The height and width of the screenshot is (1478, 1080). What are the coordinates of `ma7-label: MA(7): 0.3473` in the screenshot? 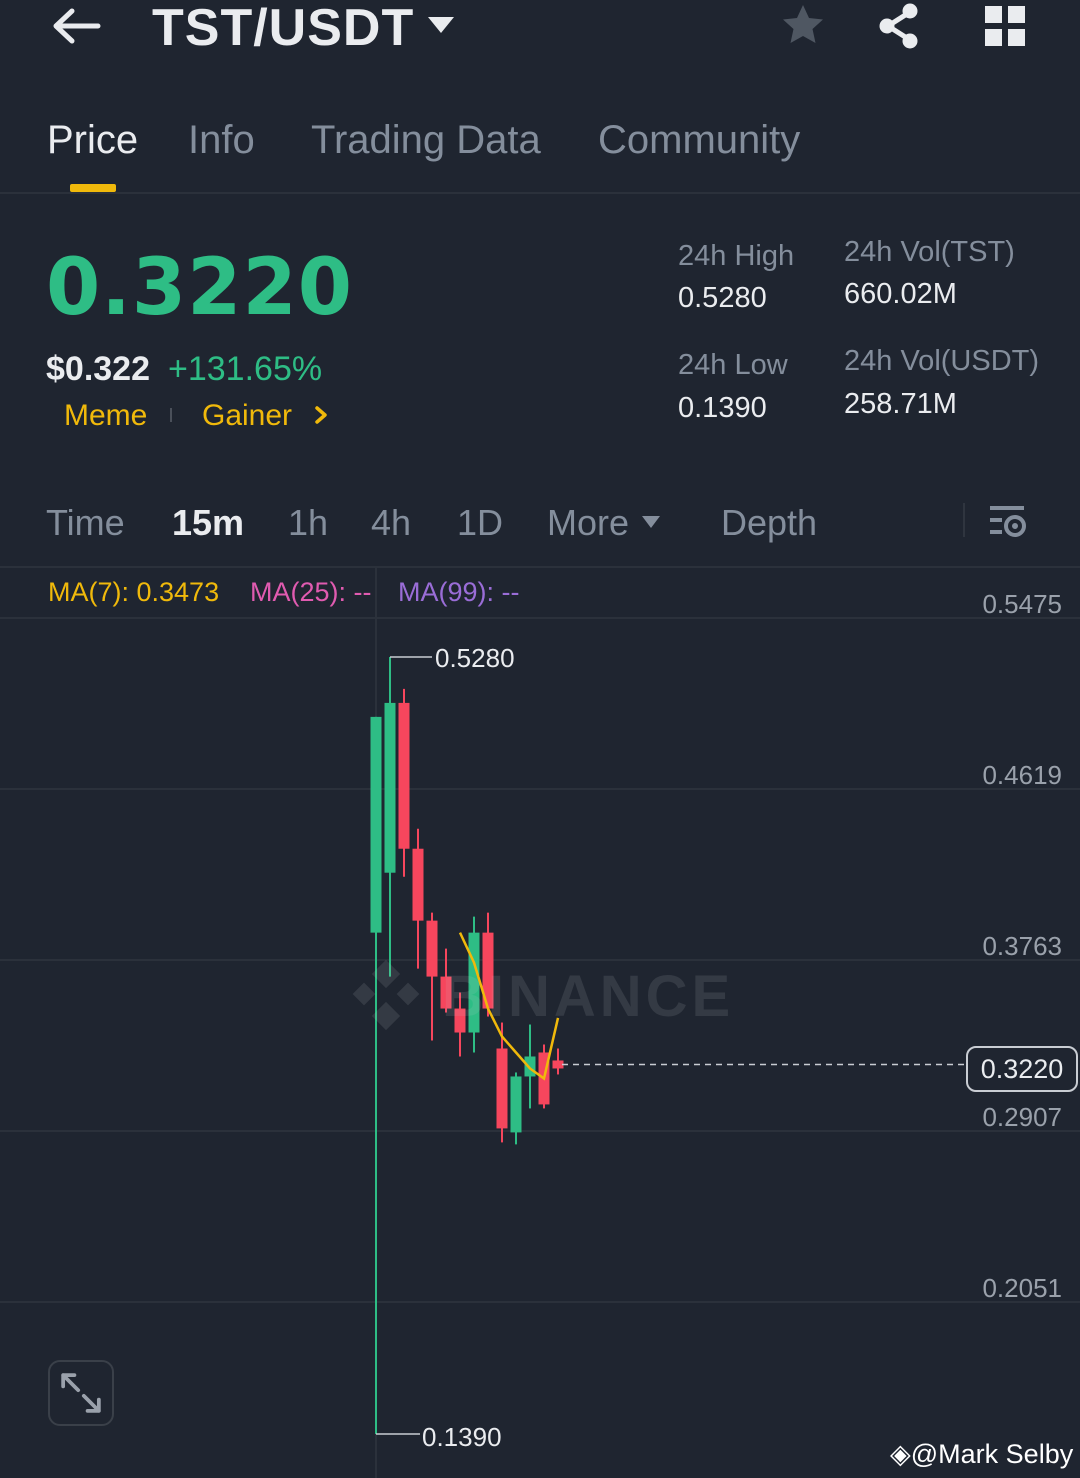 It's located at (134, 592).